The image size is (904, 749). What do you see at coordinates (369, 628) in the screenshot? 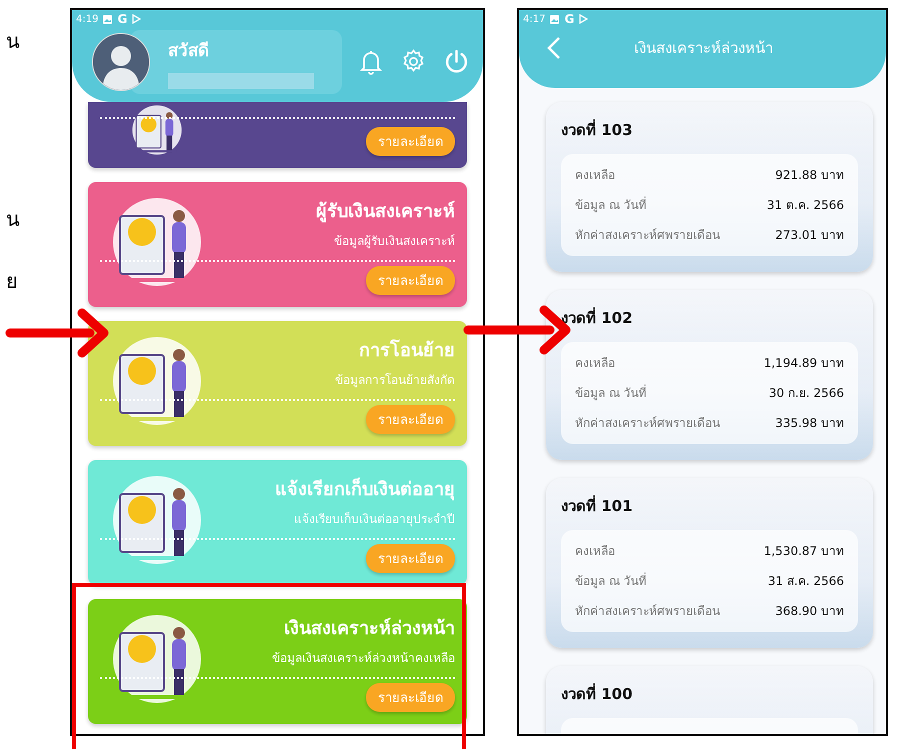
I see `card-title: เงินสงเคราะห์ล่วงหน้า` at bounding box center [369, 628].